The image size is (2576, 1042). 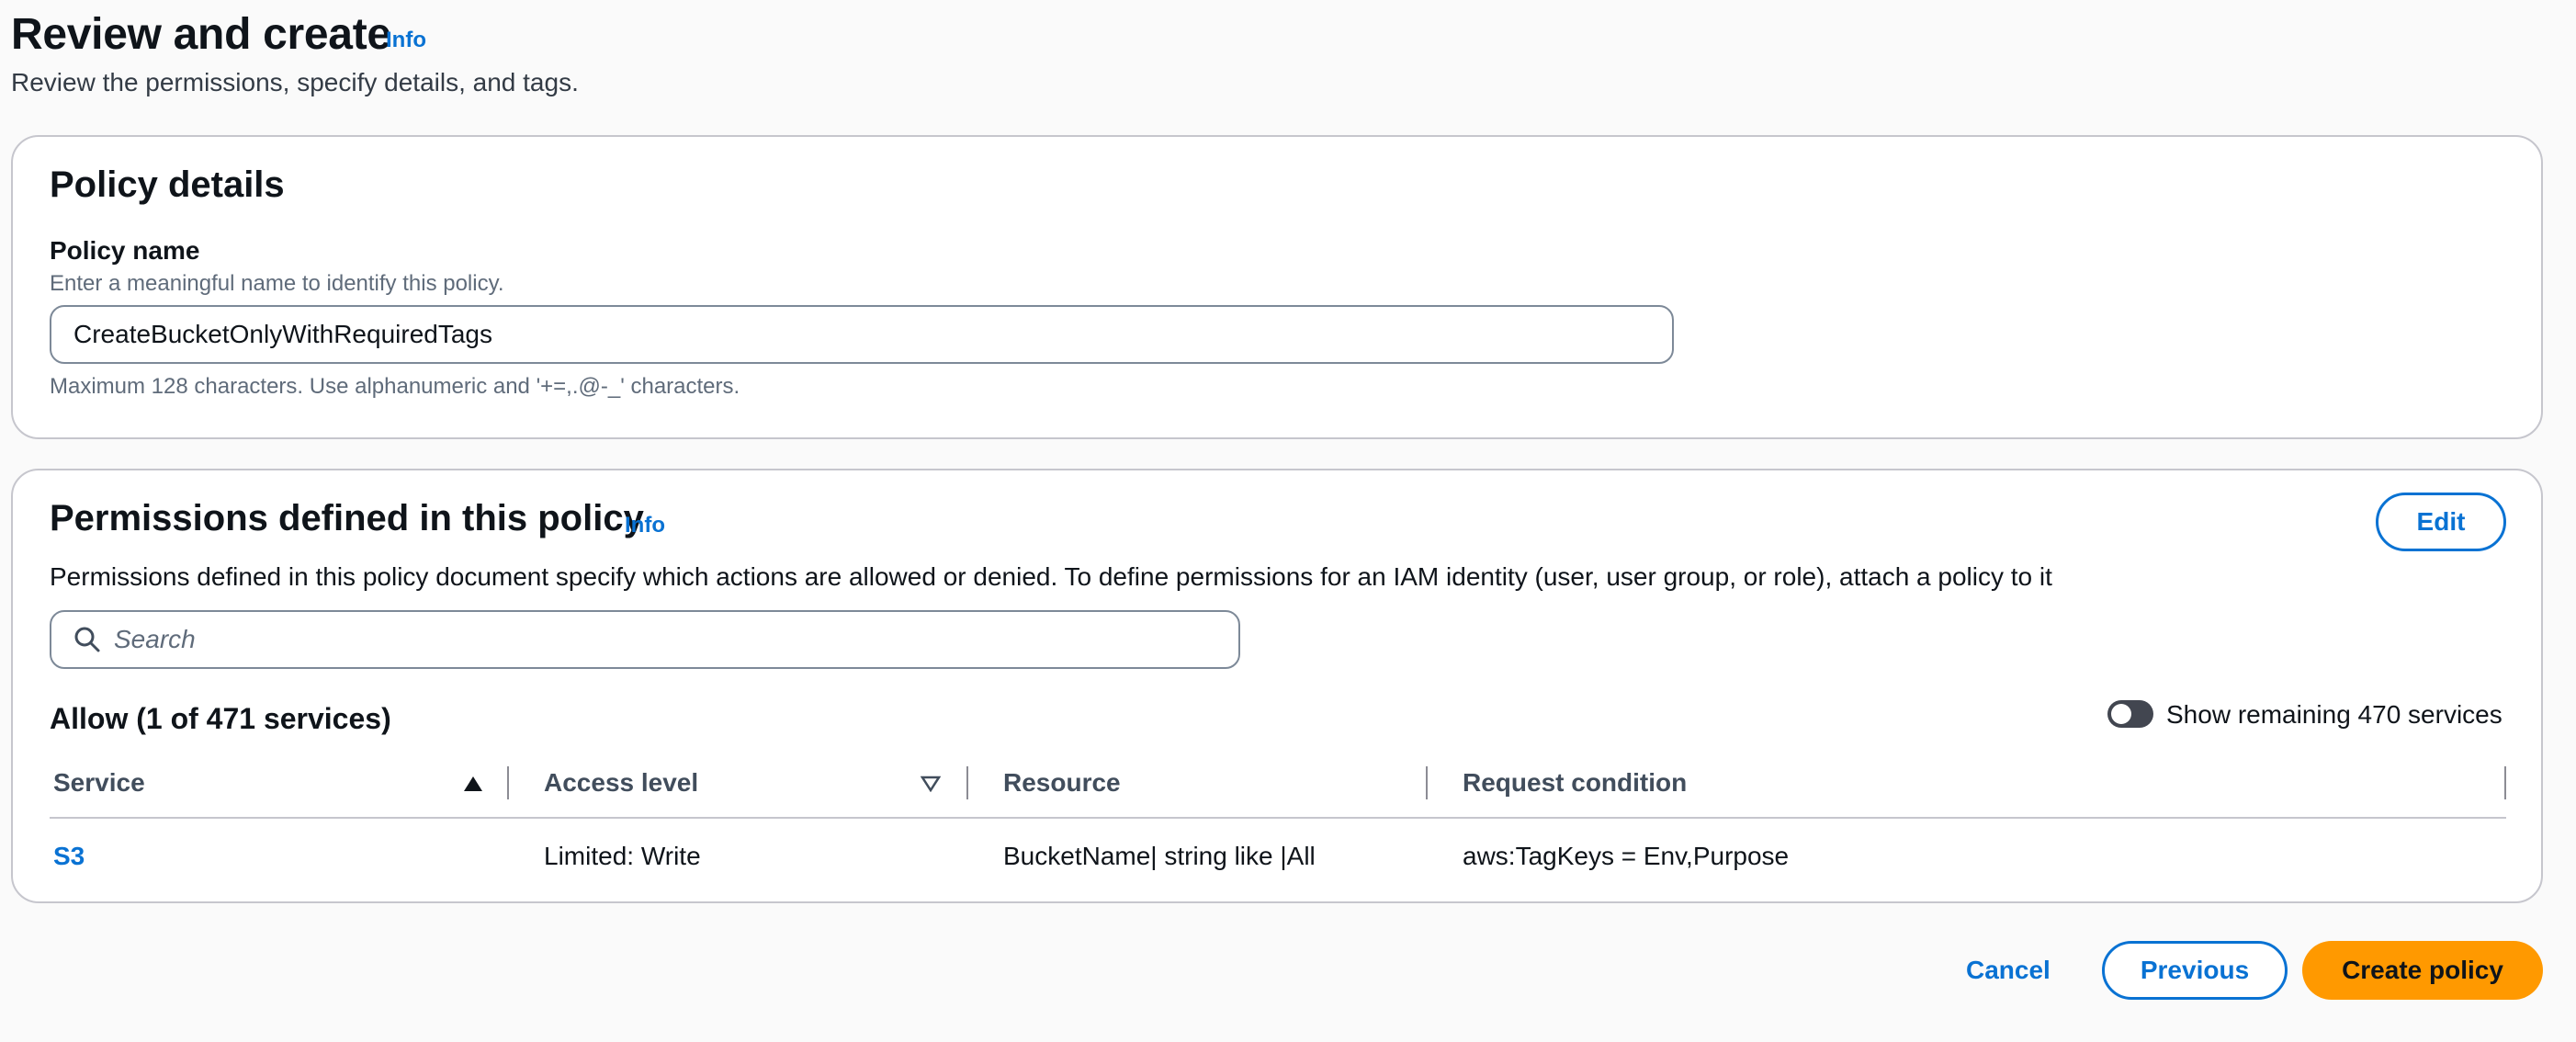 What do you see at coordinates (2121, 714) in the screenshot?
I see `toggle-knob` at bounding box center [2121, 714].